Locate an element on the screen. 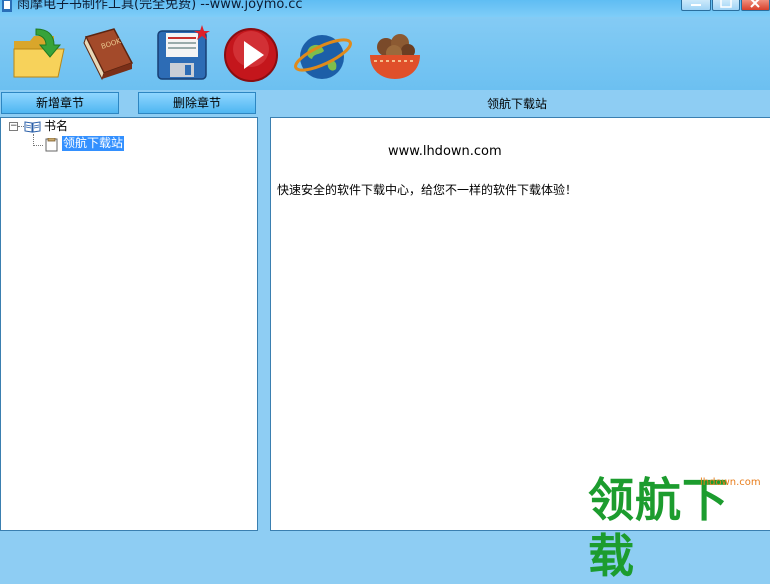 The image size is (770, 584). maximize-button is located at coordinates (726, 5).